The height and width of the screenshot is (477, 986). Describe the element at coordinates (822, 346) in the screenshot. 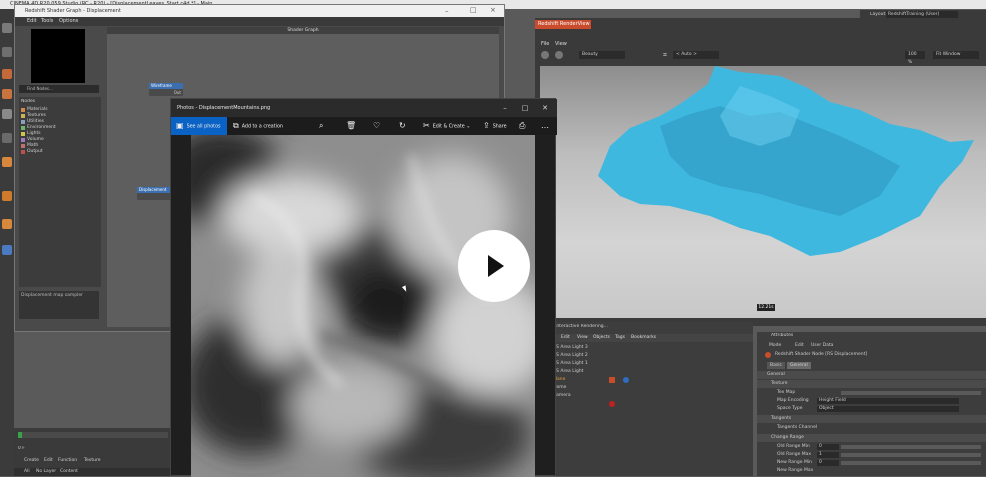

I see `menu-user-data: User Data` at that location.